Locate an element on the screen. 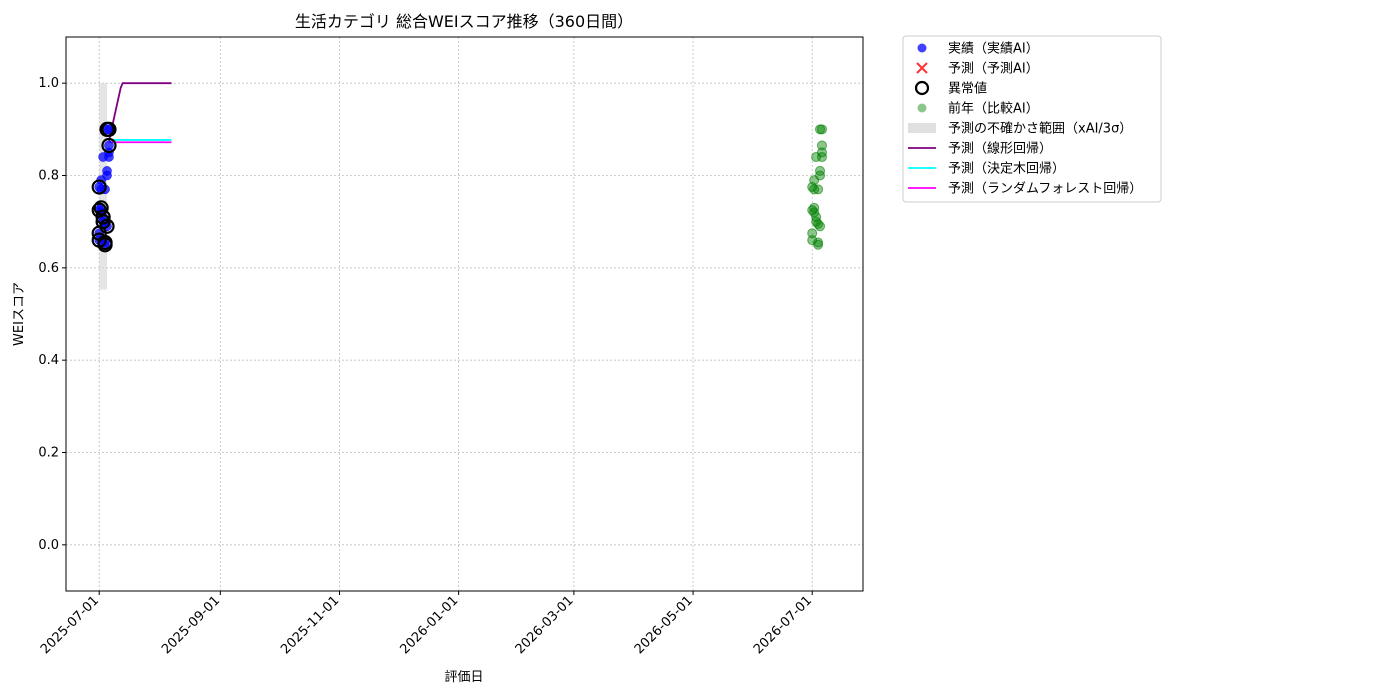 Image resolution: width=1400 pixels, height=700 pixels. legend-marker-actual is located at coordinates (922, 48).